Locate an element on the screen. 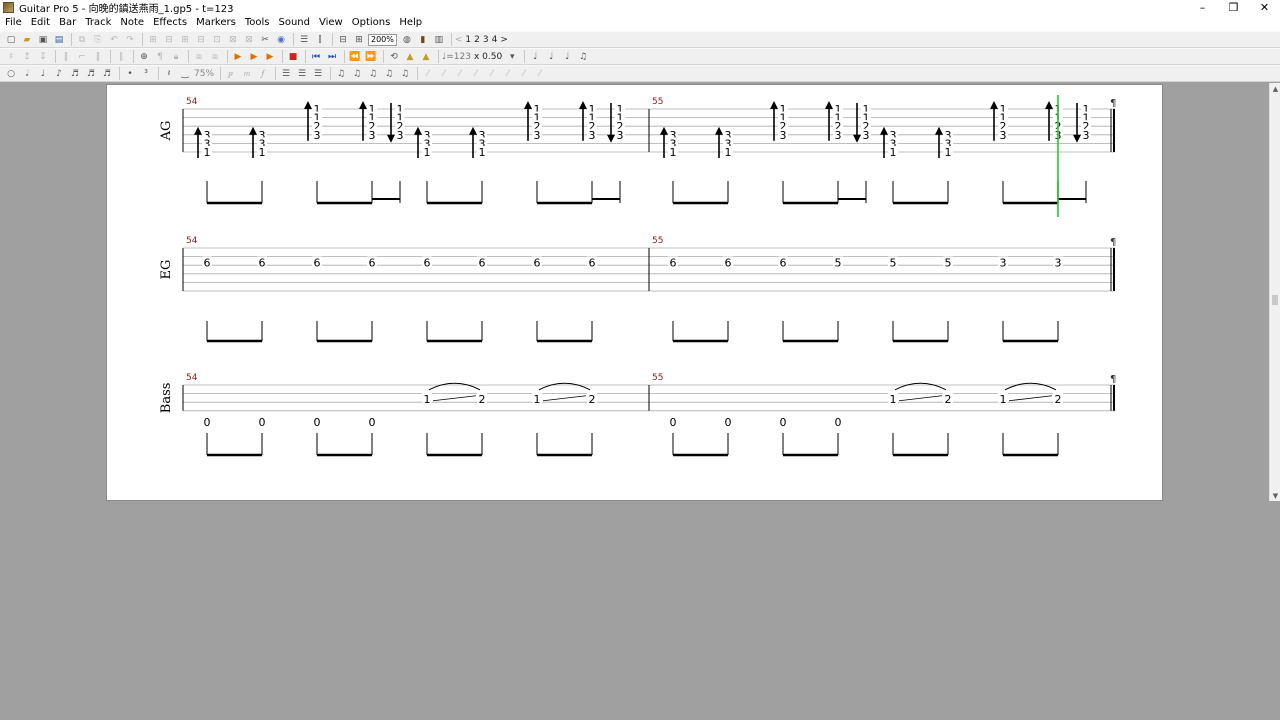  sixty-fourth-note-icon: ♬ is located at coordinates (107, 73).